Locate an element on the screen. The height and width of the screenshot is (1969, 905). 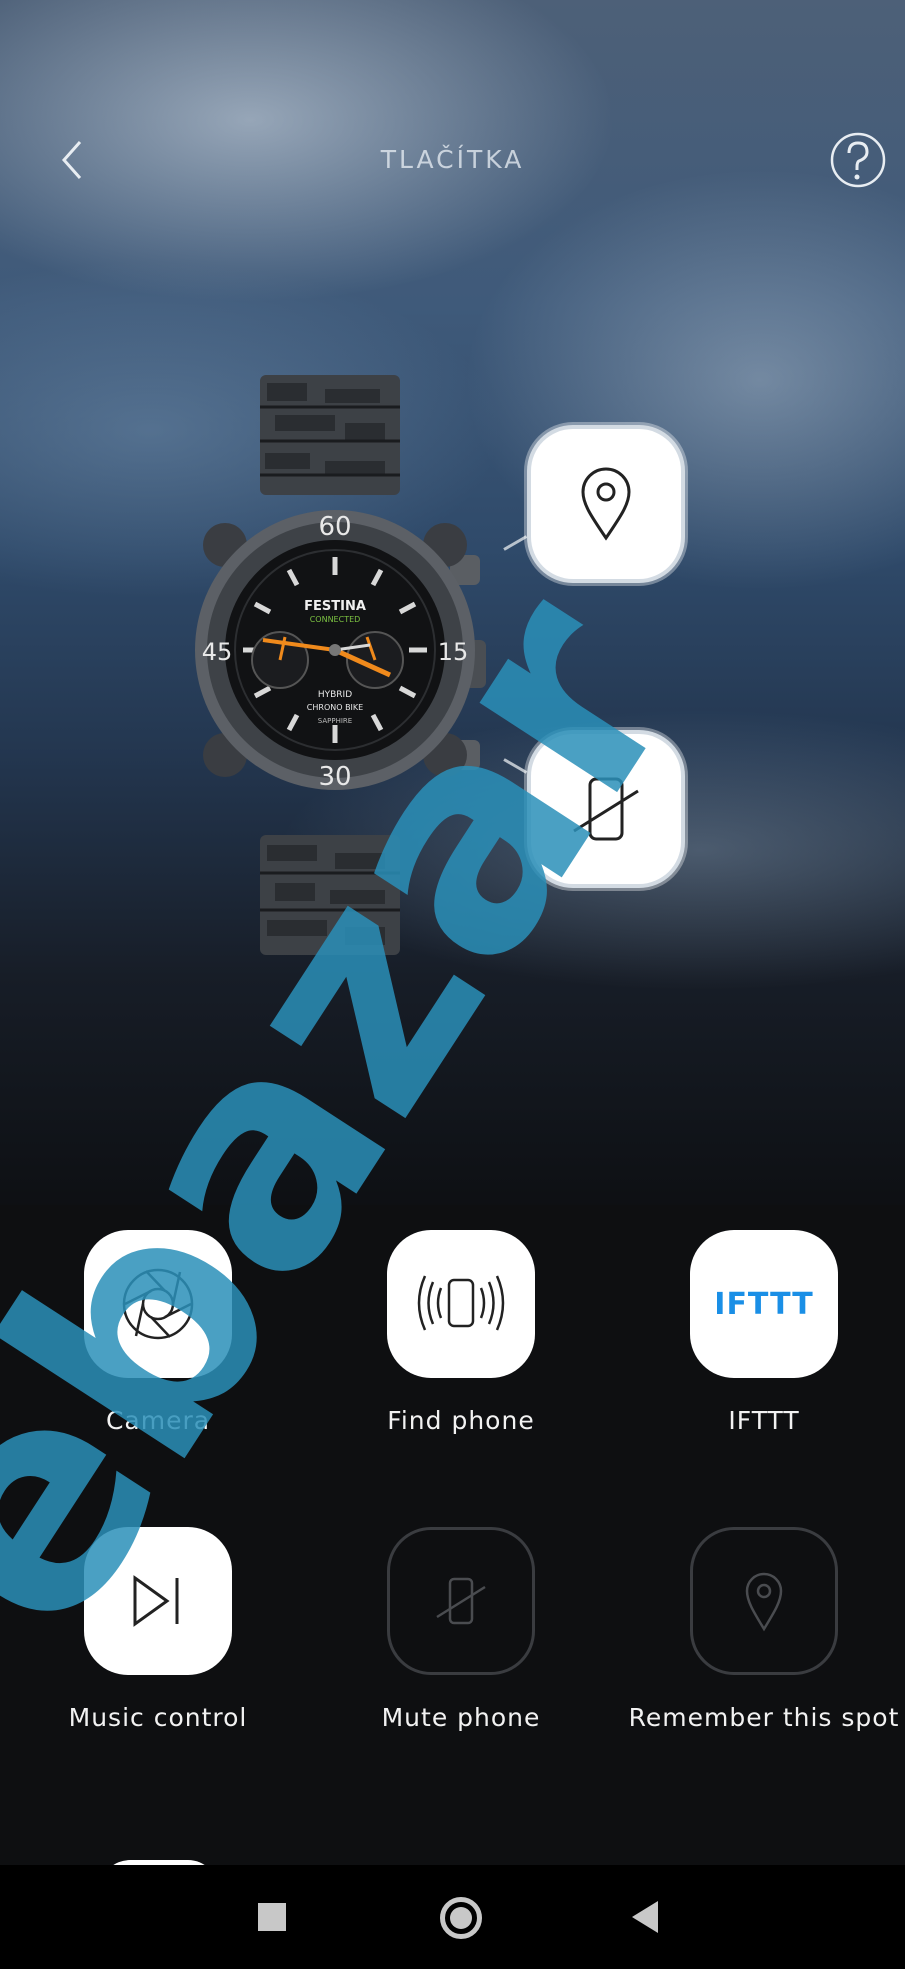
music-control-tile-button is located at coordinates (158, 1601).